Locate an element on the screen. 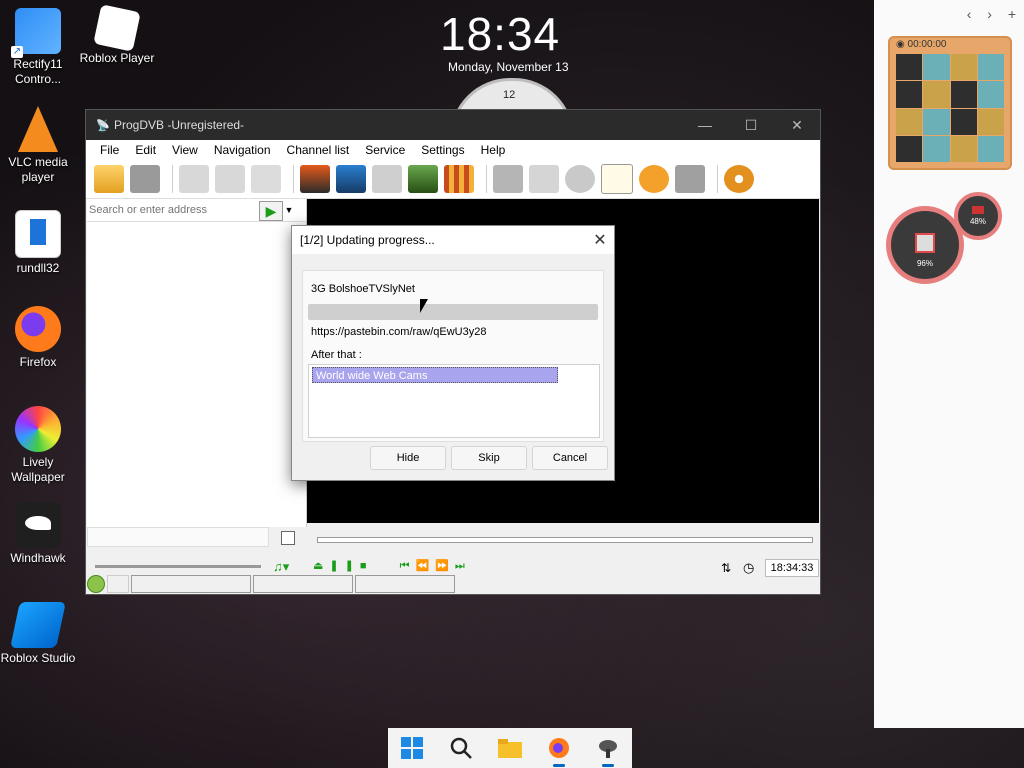  subs-icon is located at coordinates (544, 179).